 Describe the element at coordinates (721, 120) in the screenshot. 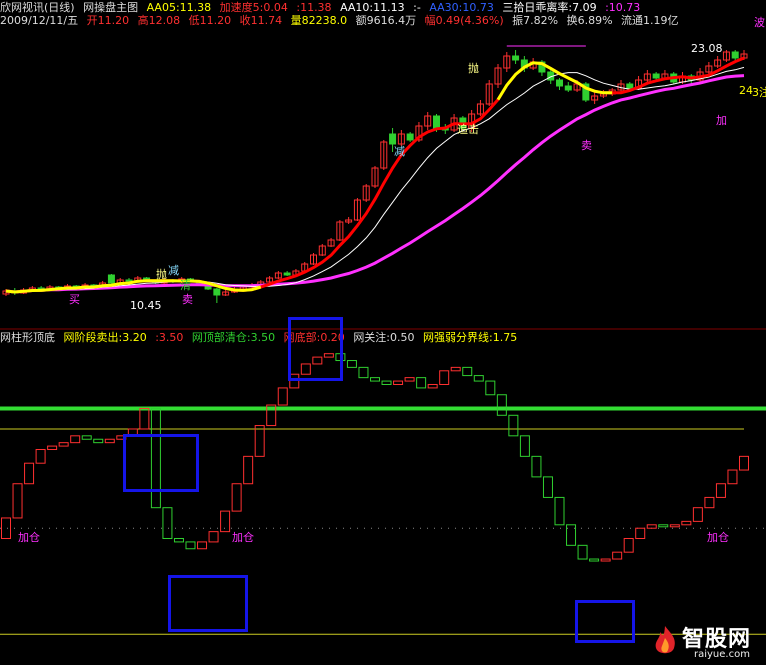

I see `add-label: 加` at that location.